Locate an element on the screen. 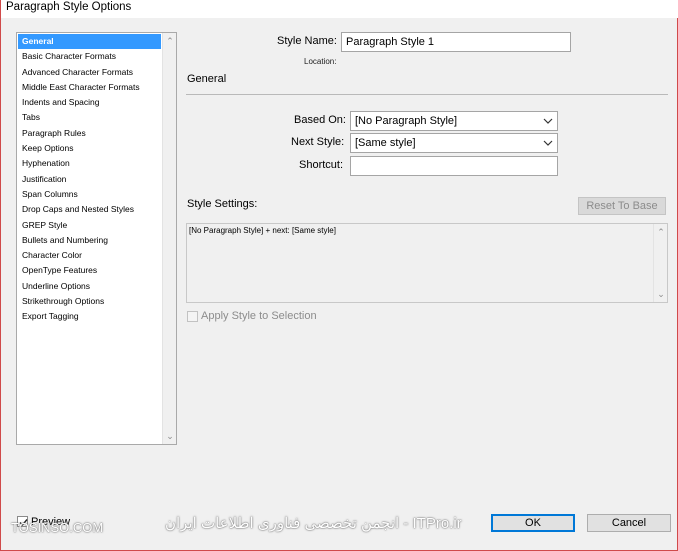 The height and width of the screenshot is (551, 678). category-scrollbar: ⌃ ⌄ is located at coordinates (169, 238).